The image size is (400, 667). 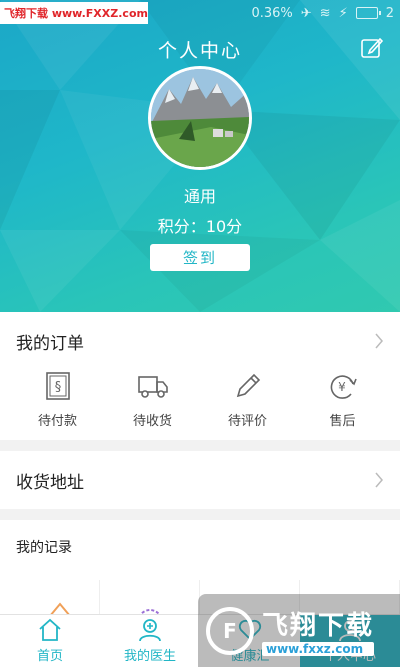 I want to click on battery-icon, so click(x=368, y=13).